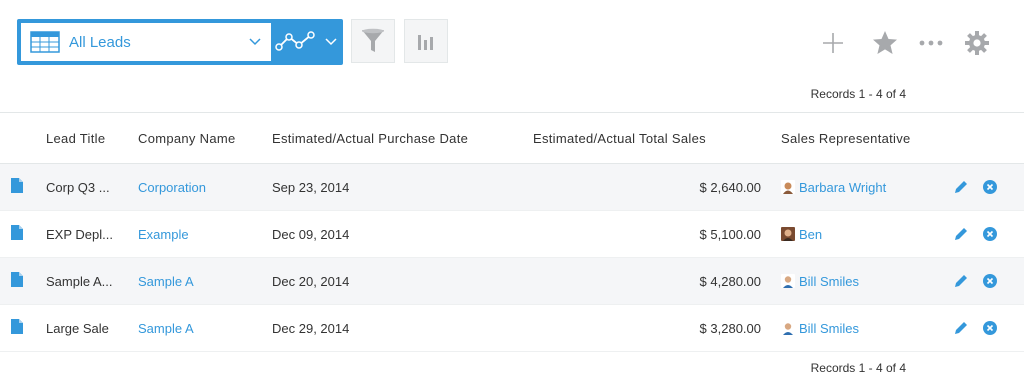 The height and width of the screenshot is (383, 1024). What do you see at coordinates (146, 42) in the screenshot?
I see `view-dropdown: All Leads` at bounding box center [146, 42].